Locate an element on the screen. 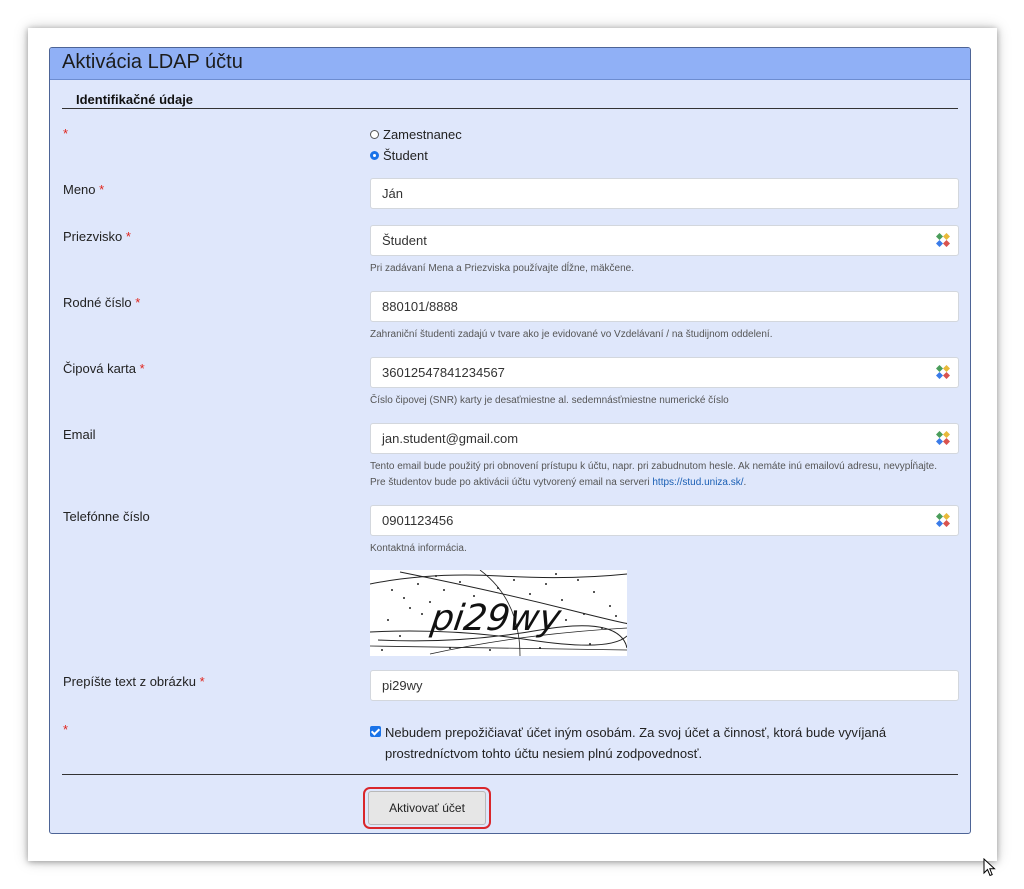 The image size is (1024, 889). email-label-text: Email is located at coordinates (79, 434).